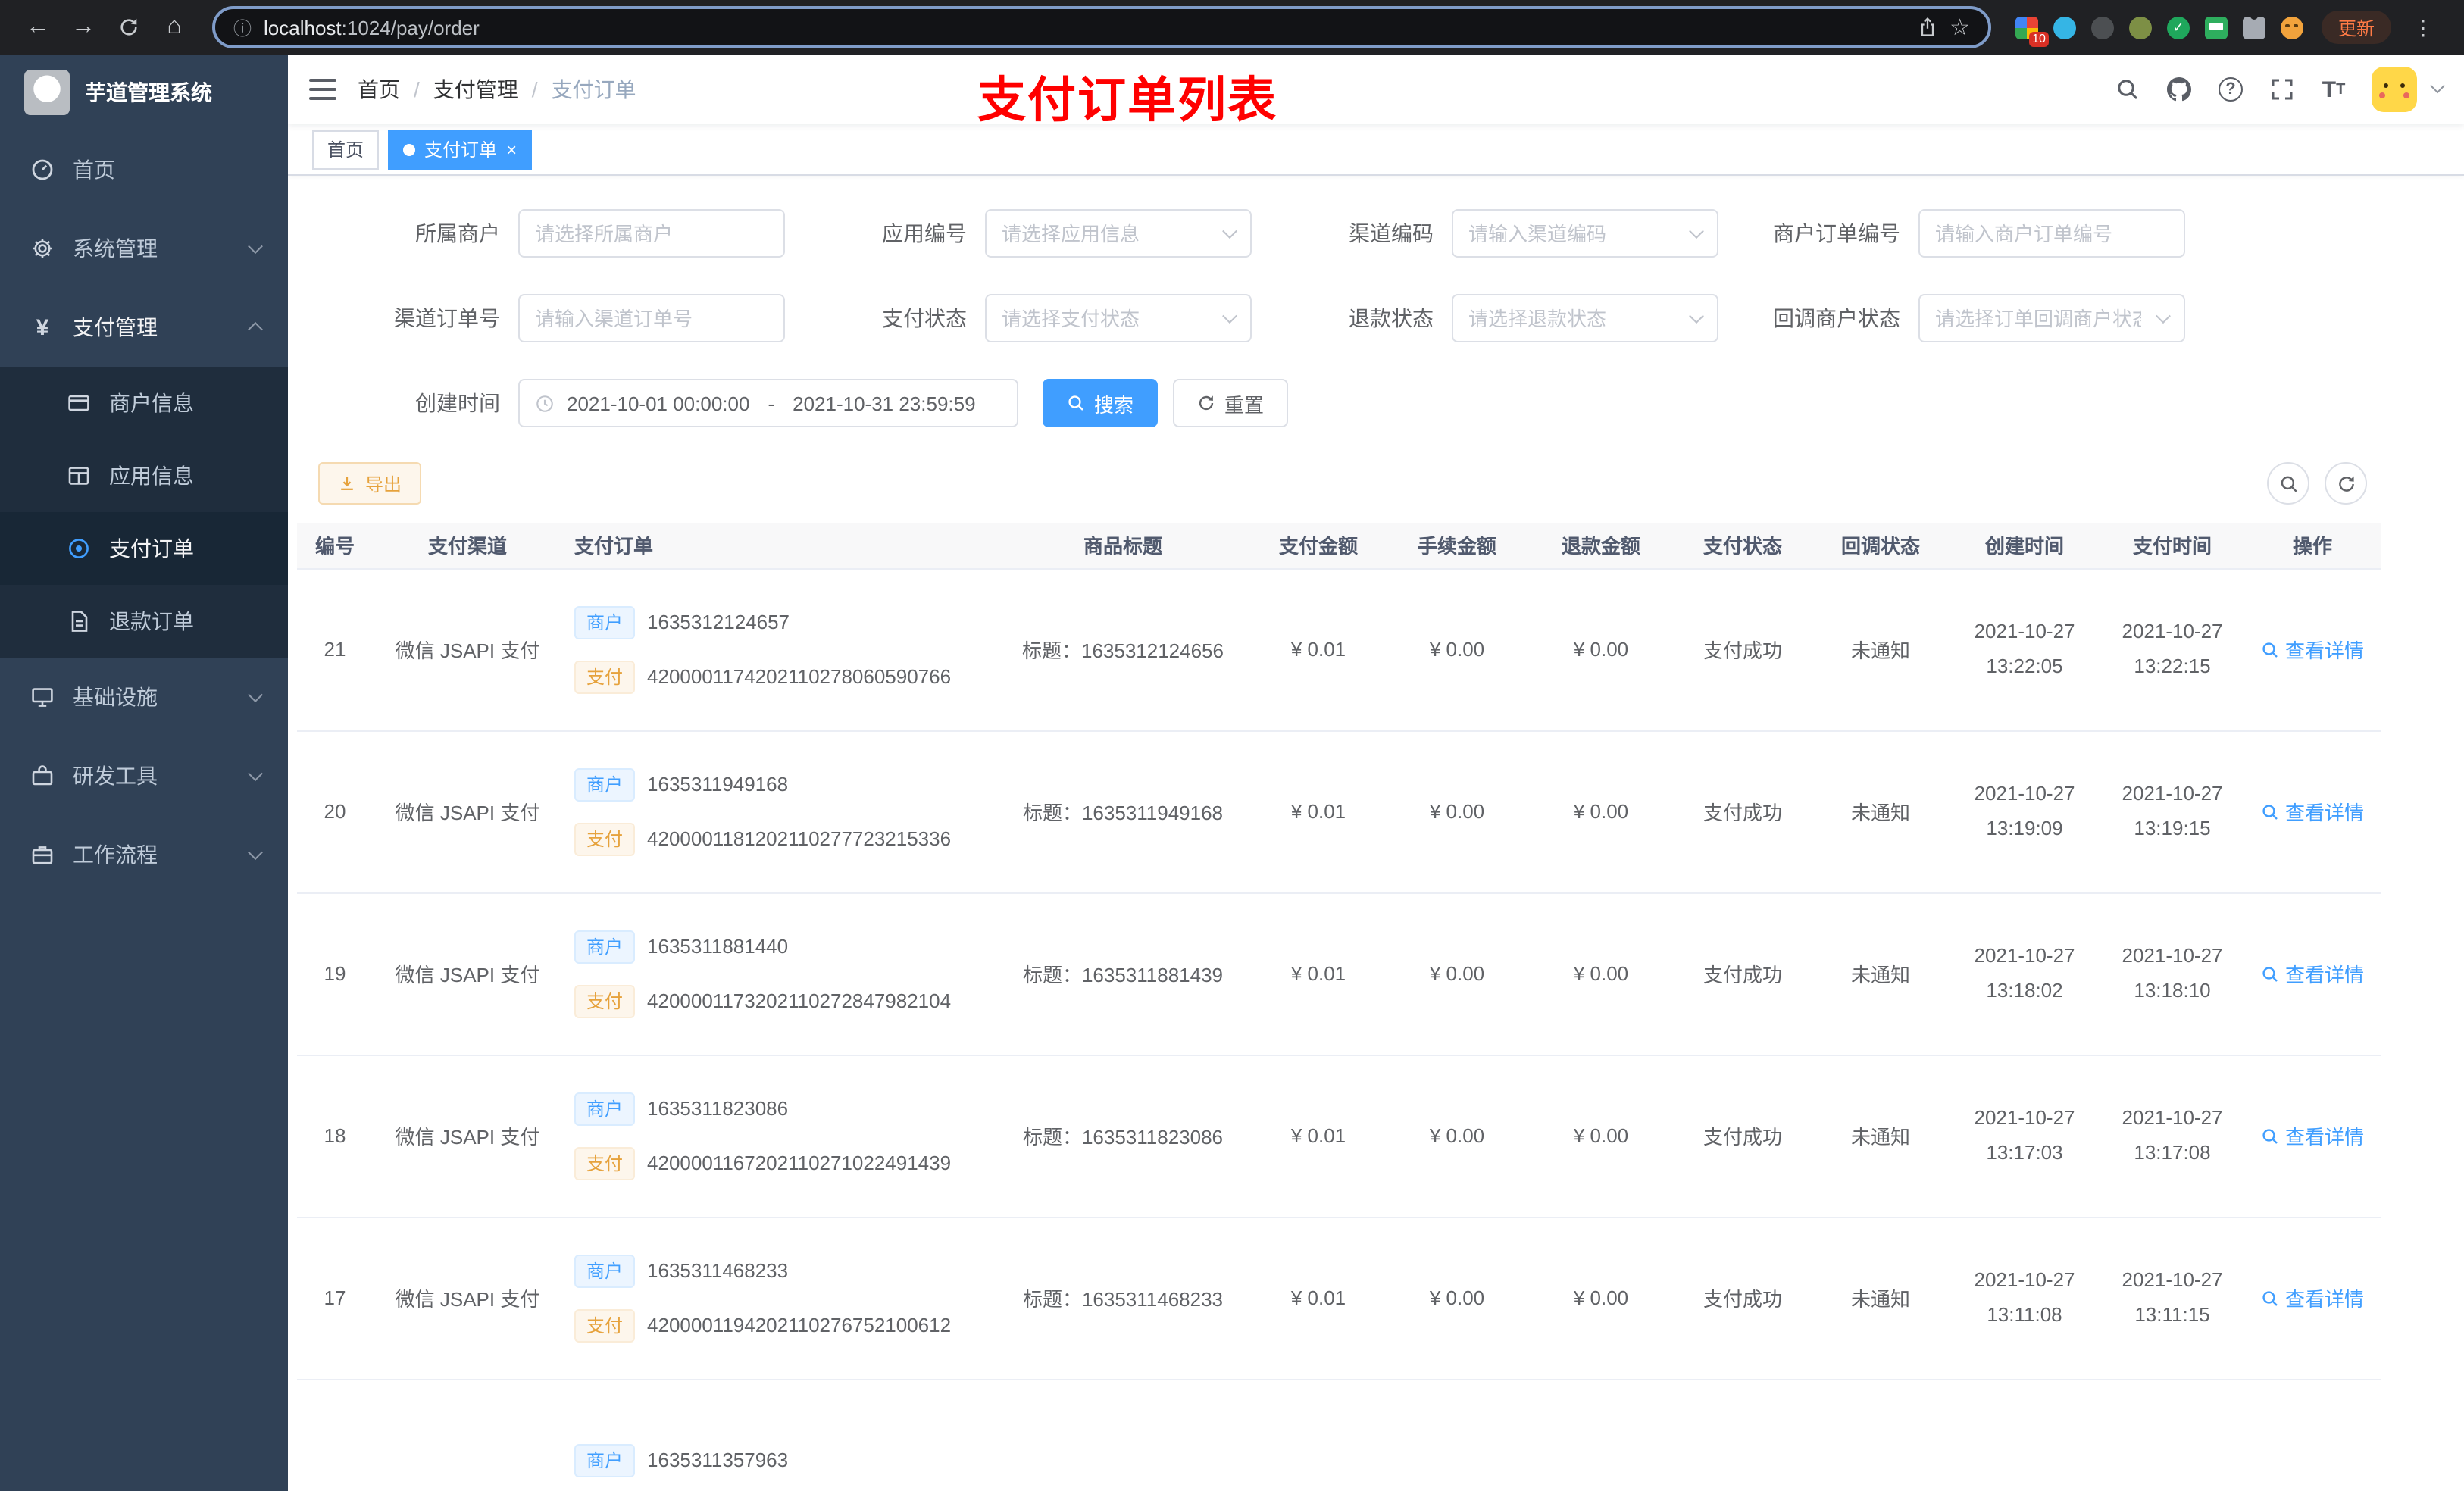 This screenshot has width=2464, height=1491. Describe the element at coordinates (651, 233) in the screenshot. I see `merchant-input` at that location.